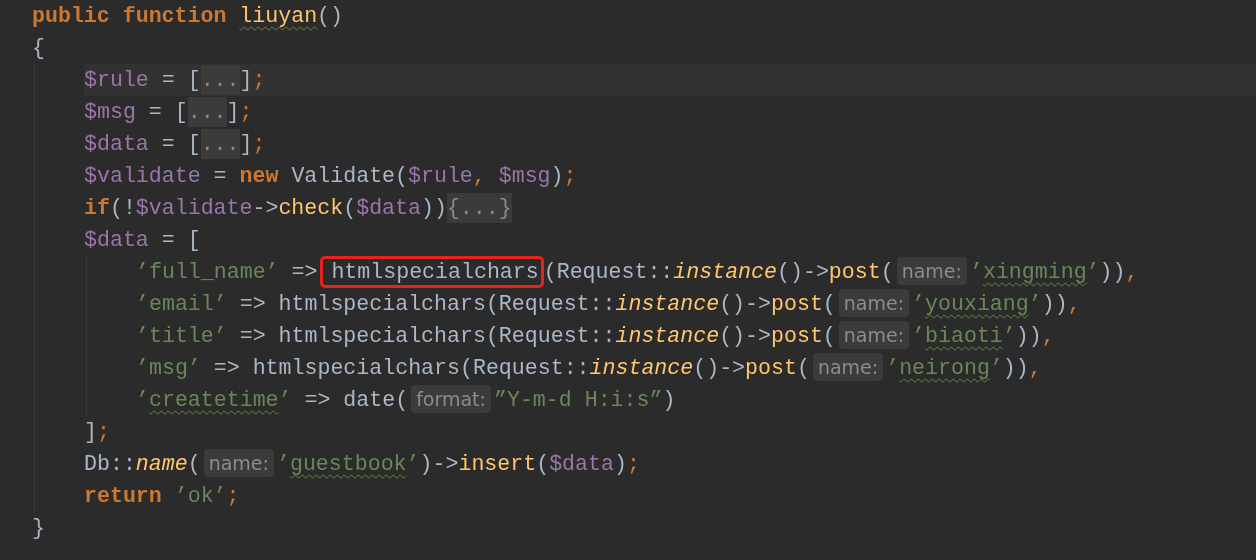  I want to click on code-text: ->, so click(265, 208).